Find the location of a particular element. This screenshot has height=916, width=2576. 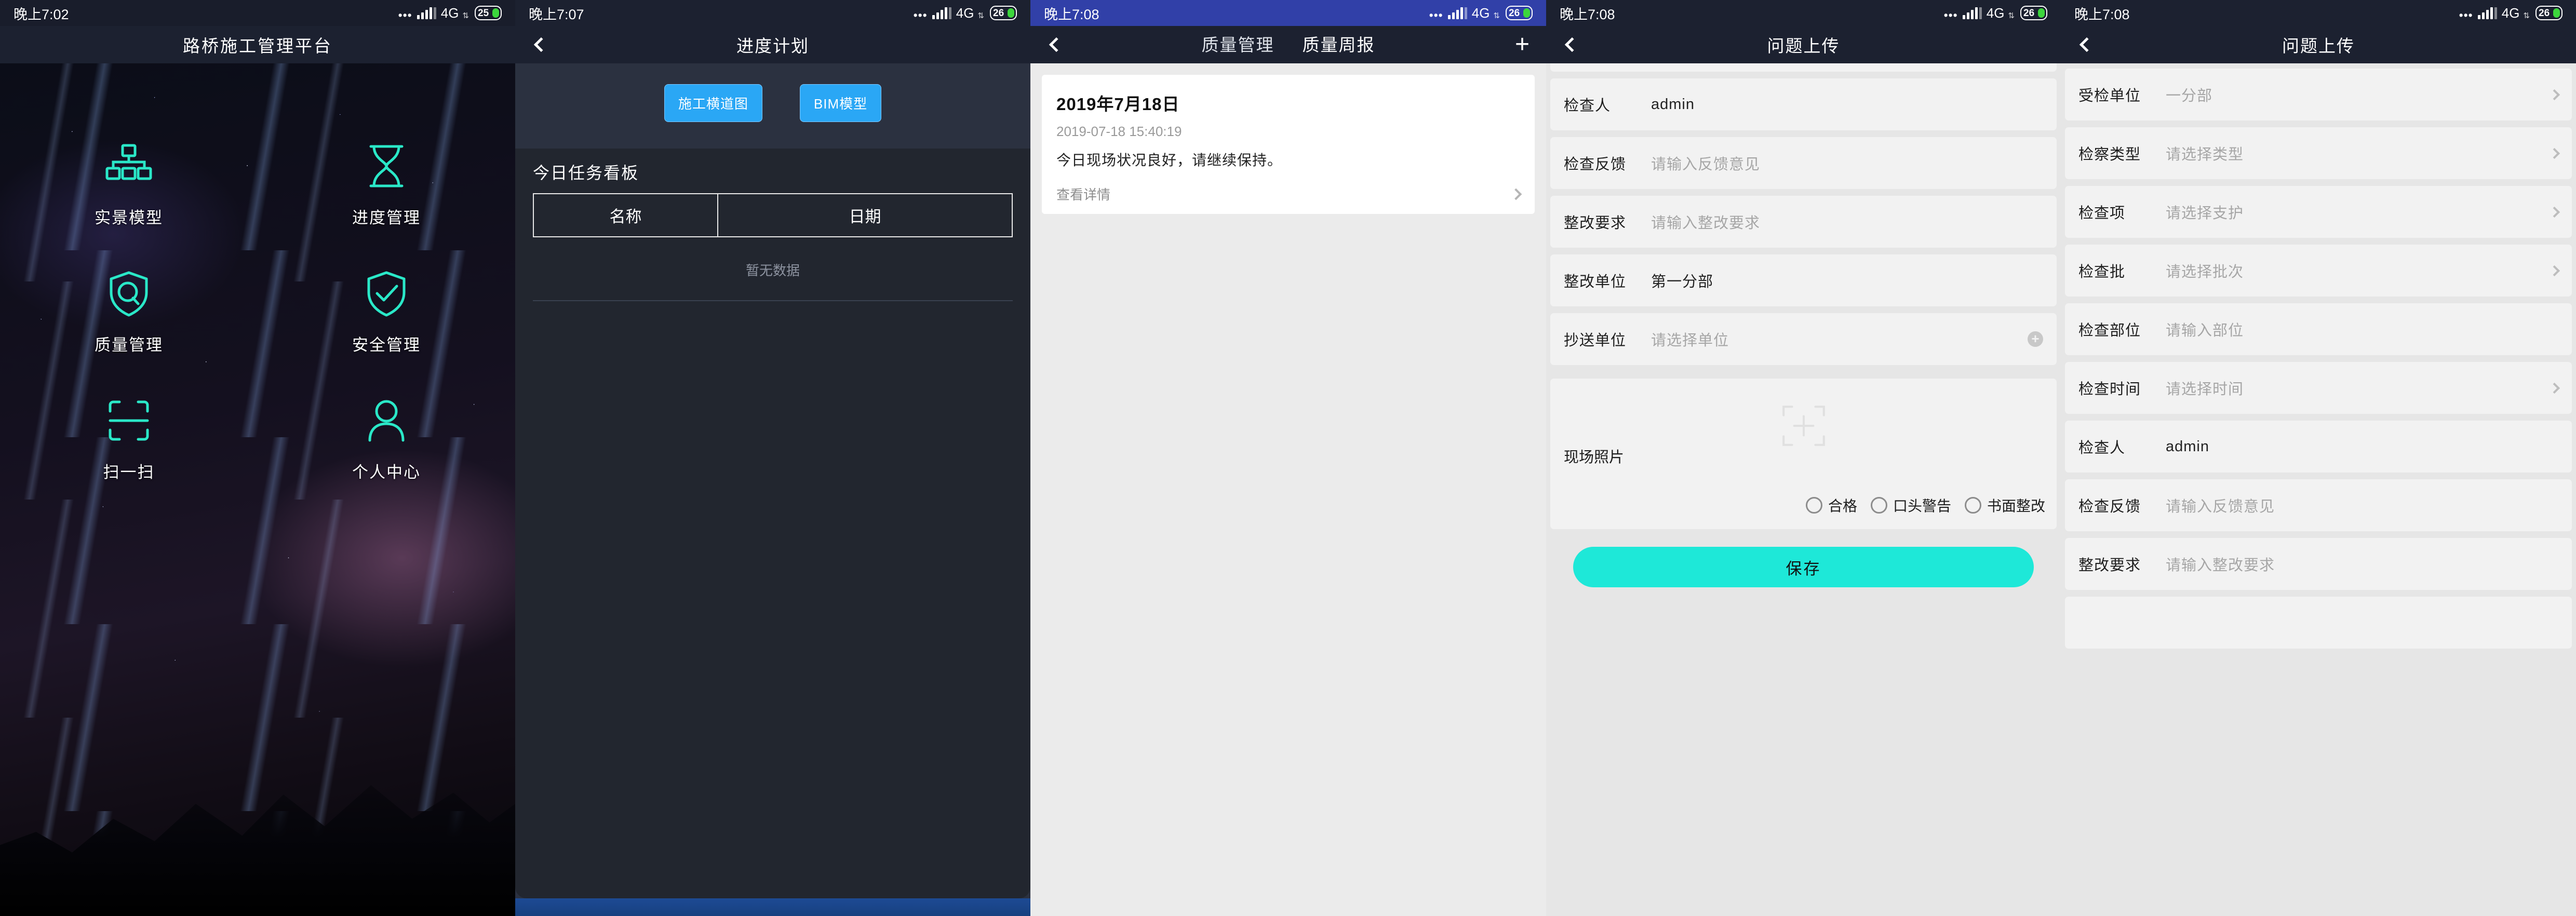

scan-icon is located at coordinates (129, 421).